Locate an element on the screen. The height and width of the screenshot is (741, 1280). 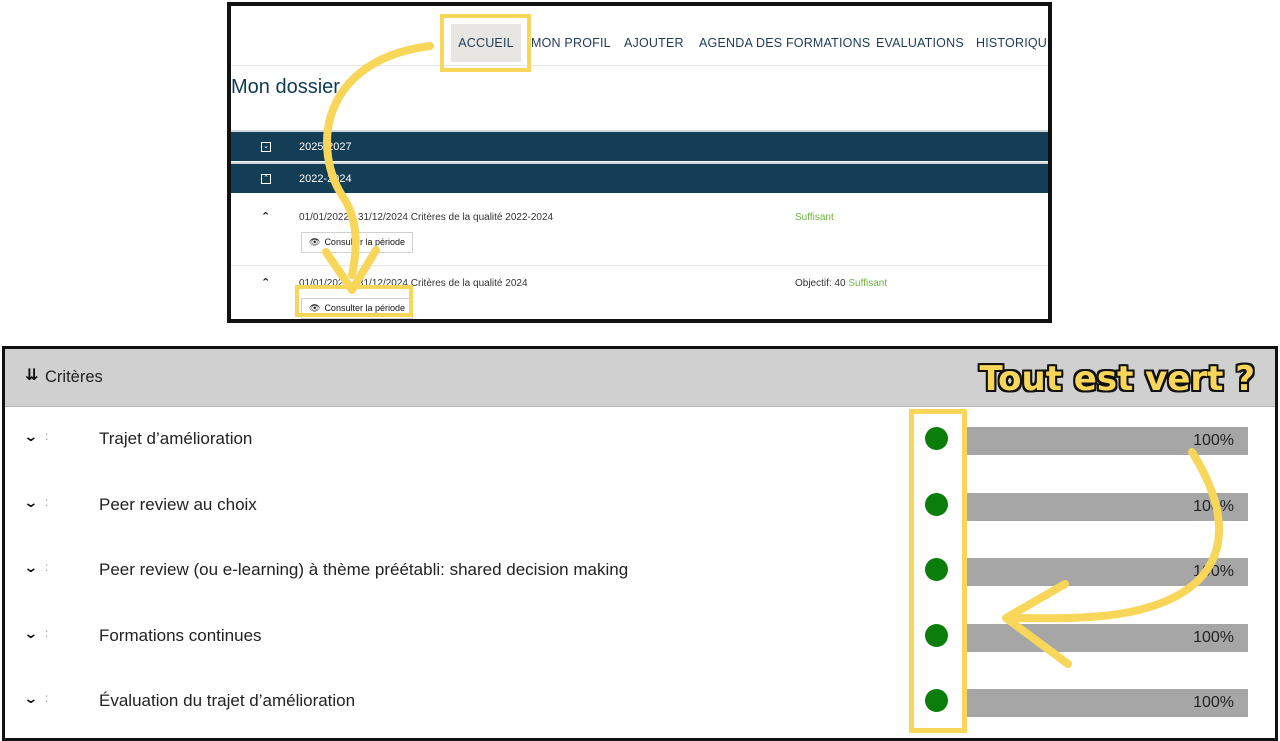
criteria-title: Critères is located at coordinates (74, 377).